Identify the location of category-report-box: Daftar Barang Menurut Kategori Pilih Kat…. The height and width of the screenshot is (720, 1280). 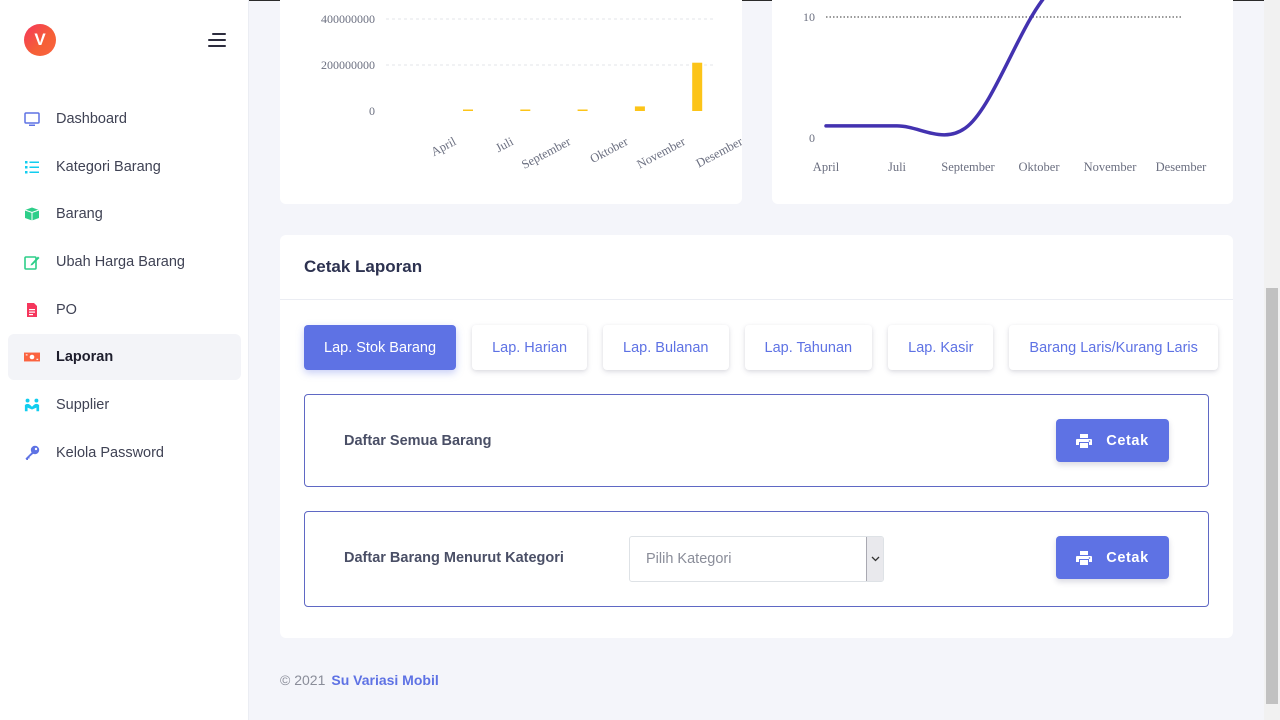
(756, 559).